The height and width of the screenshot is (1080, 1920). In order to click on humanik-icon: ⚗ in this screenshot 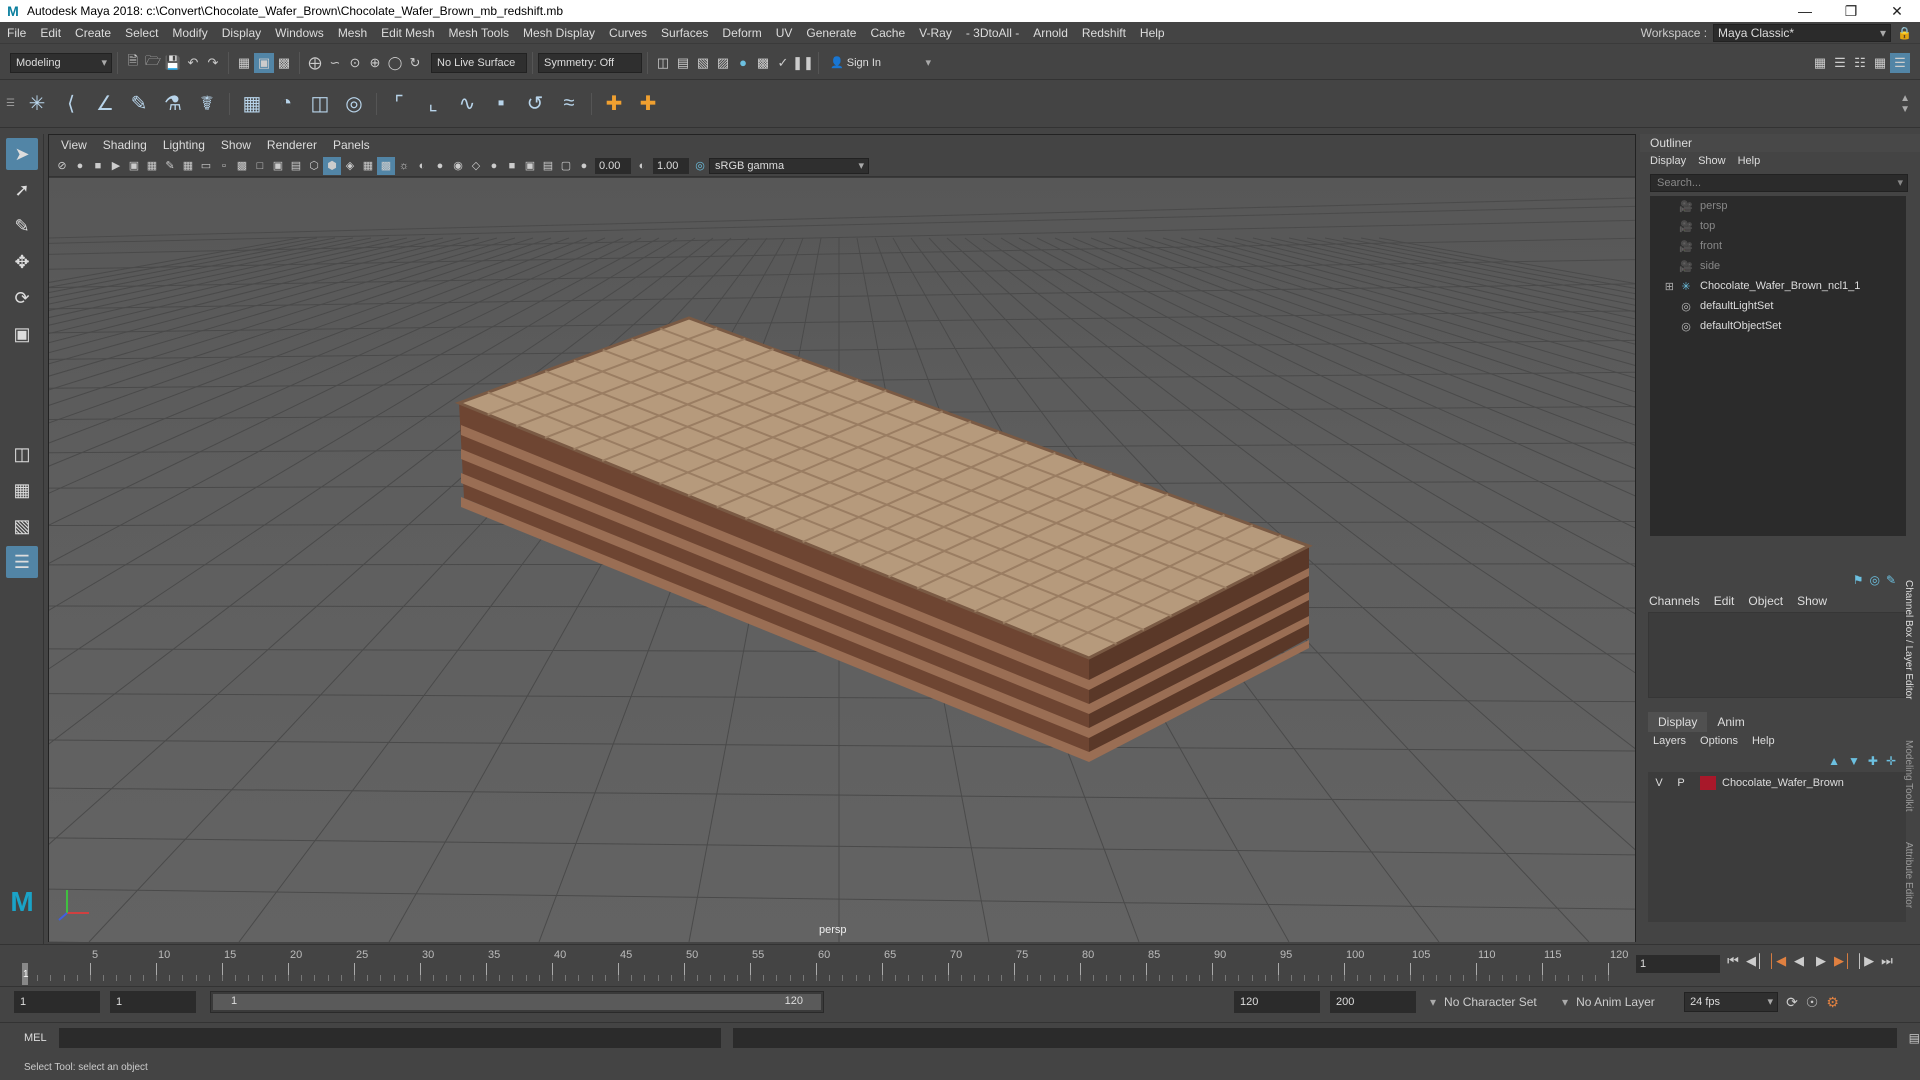, I will do `click(173, 104)`.